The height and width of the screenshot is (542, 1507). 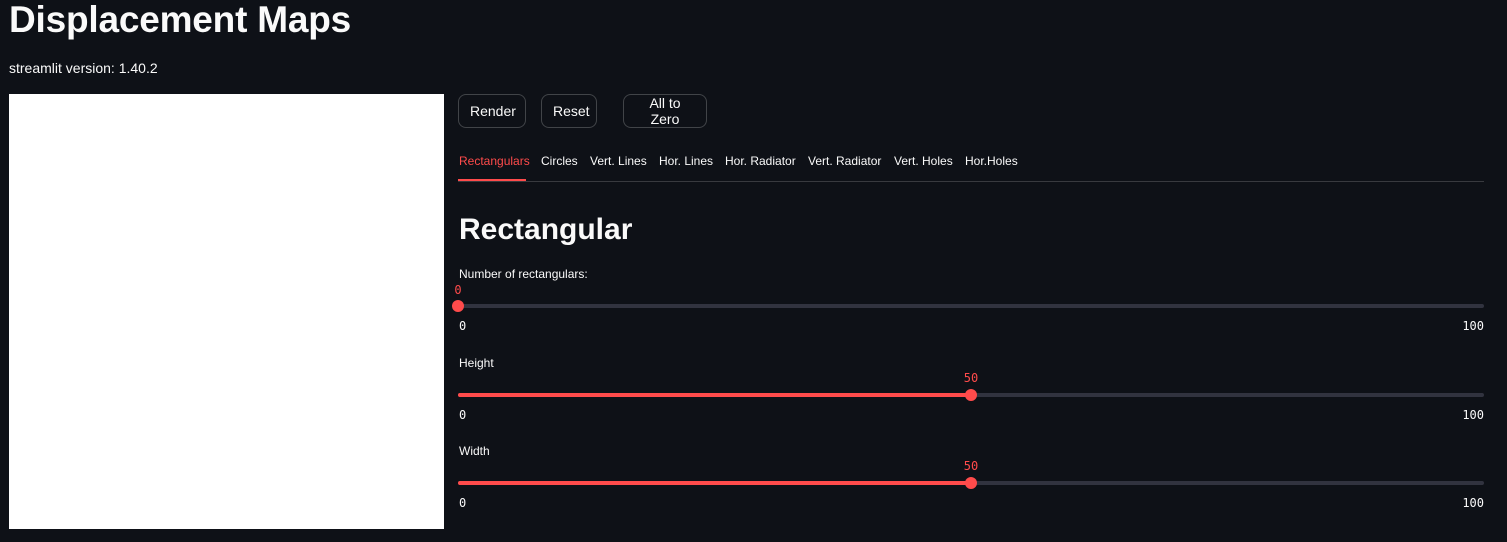 I want to click on slider-max-count: 100, so click(x=1473, y=326).